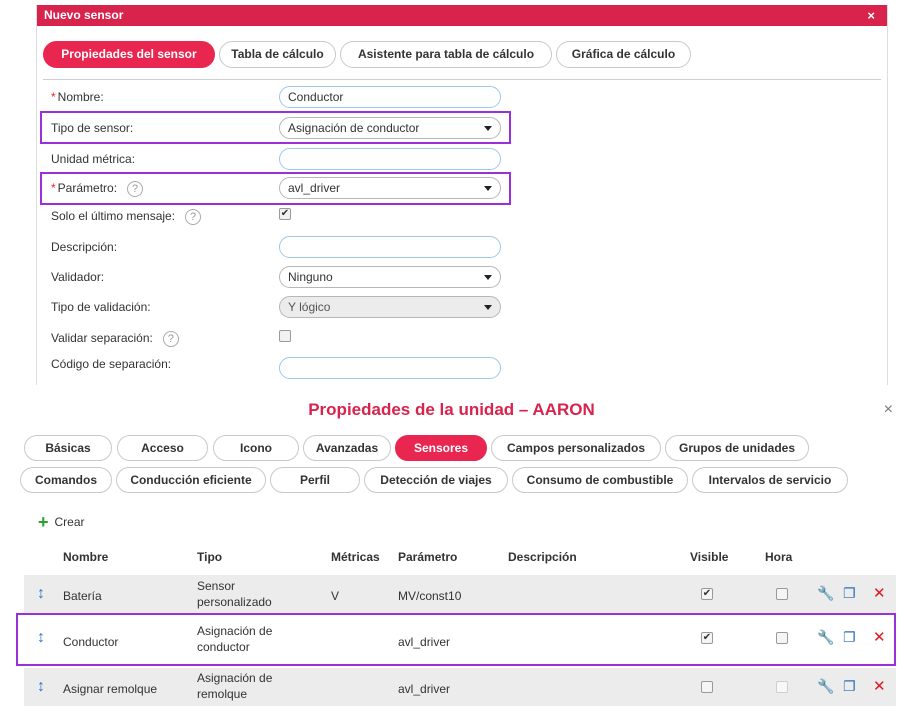  What do you see at coordinates (93, 159) in the screenshot?
I see `unidad-metrica-label: Unidad métrica:` at bounding box center [93, 159].